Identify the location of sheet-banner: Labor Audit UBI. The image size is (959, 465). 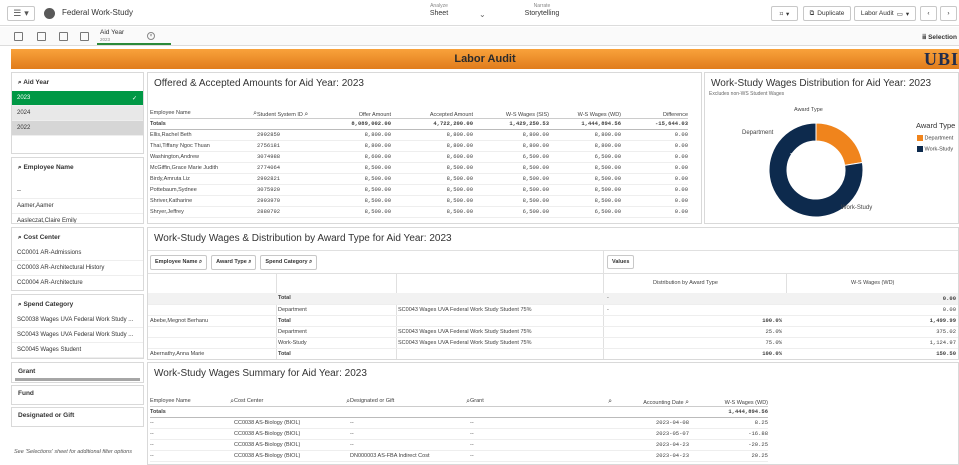
(485, 59).